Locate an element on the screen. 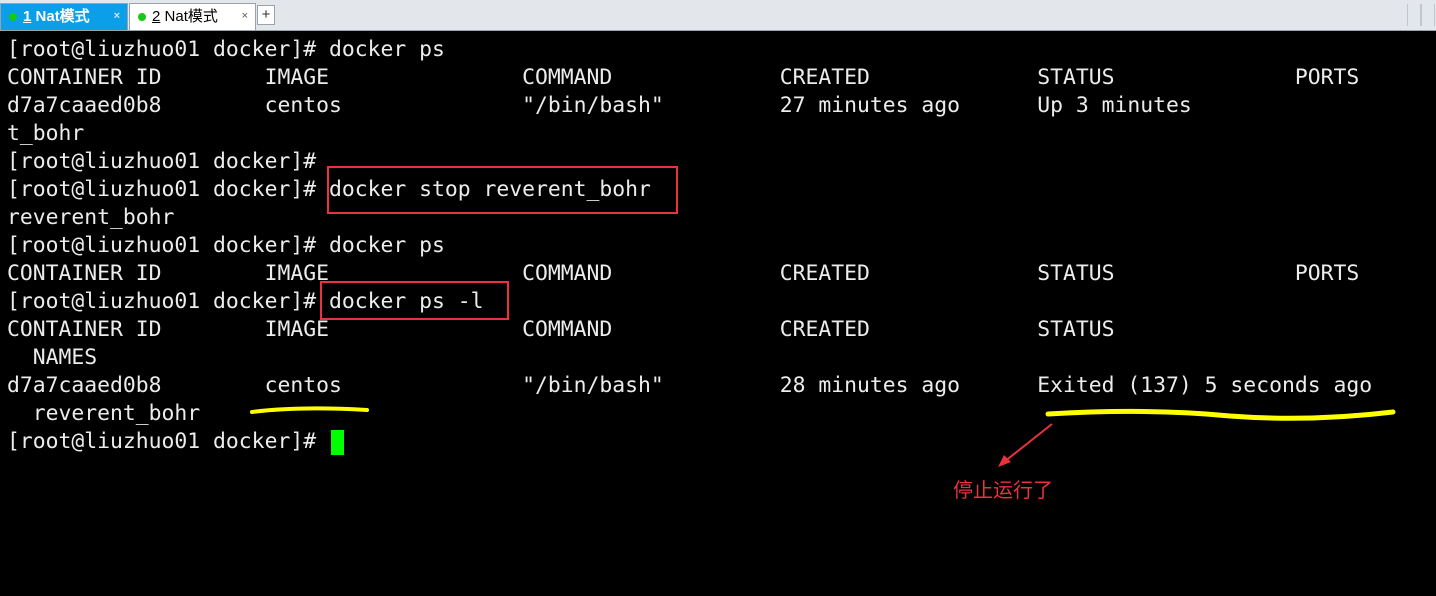 This screenshot has width=1436, height=596. yellow-underline-image is located at coordinates (309, 410).